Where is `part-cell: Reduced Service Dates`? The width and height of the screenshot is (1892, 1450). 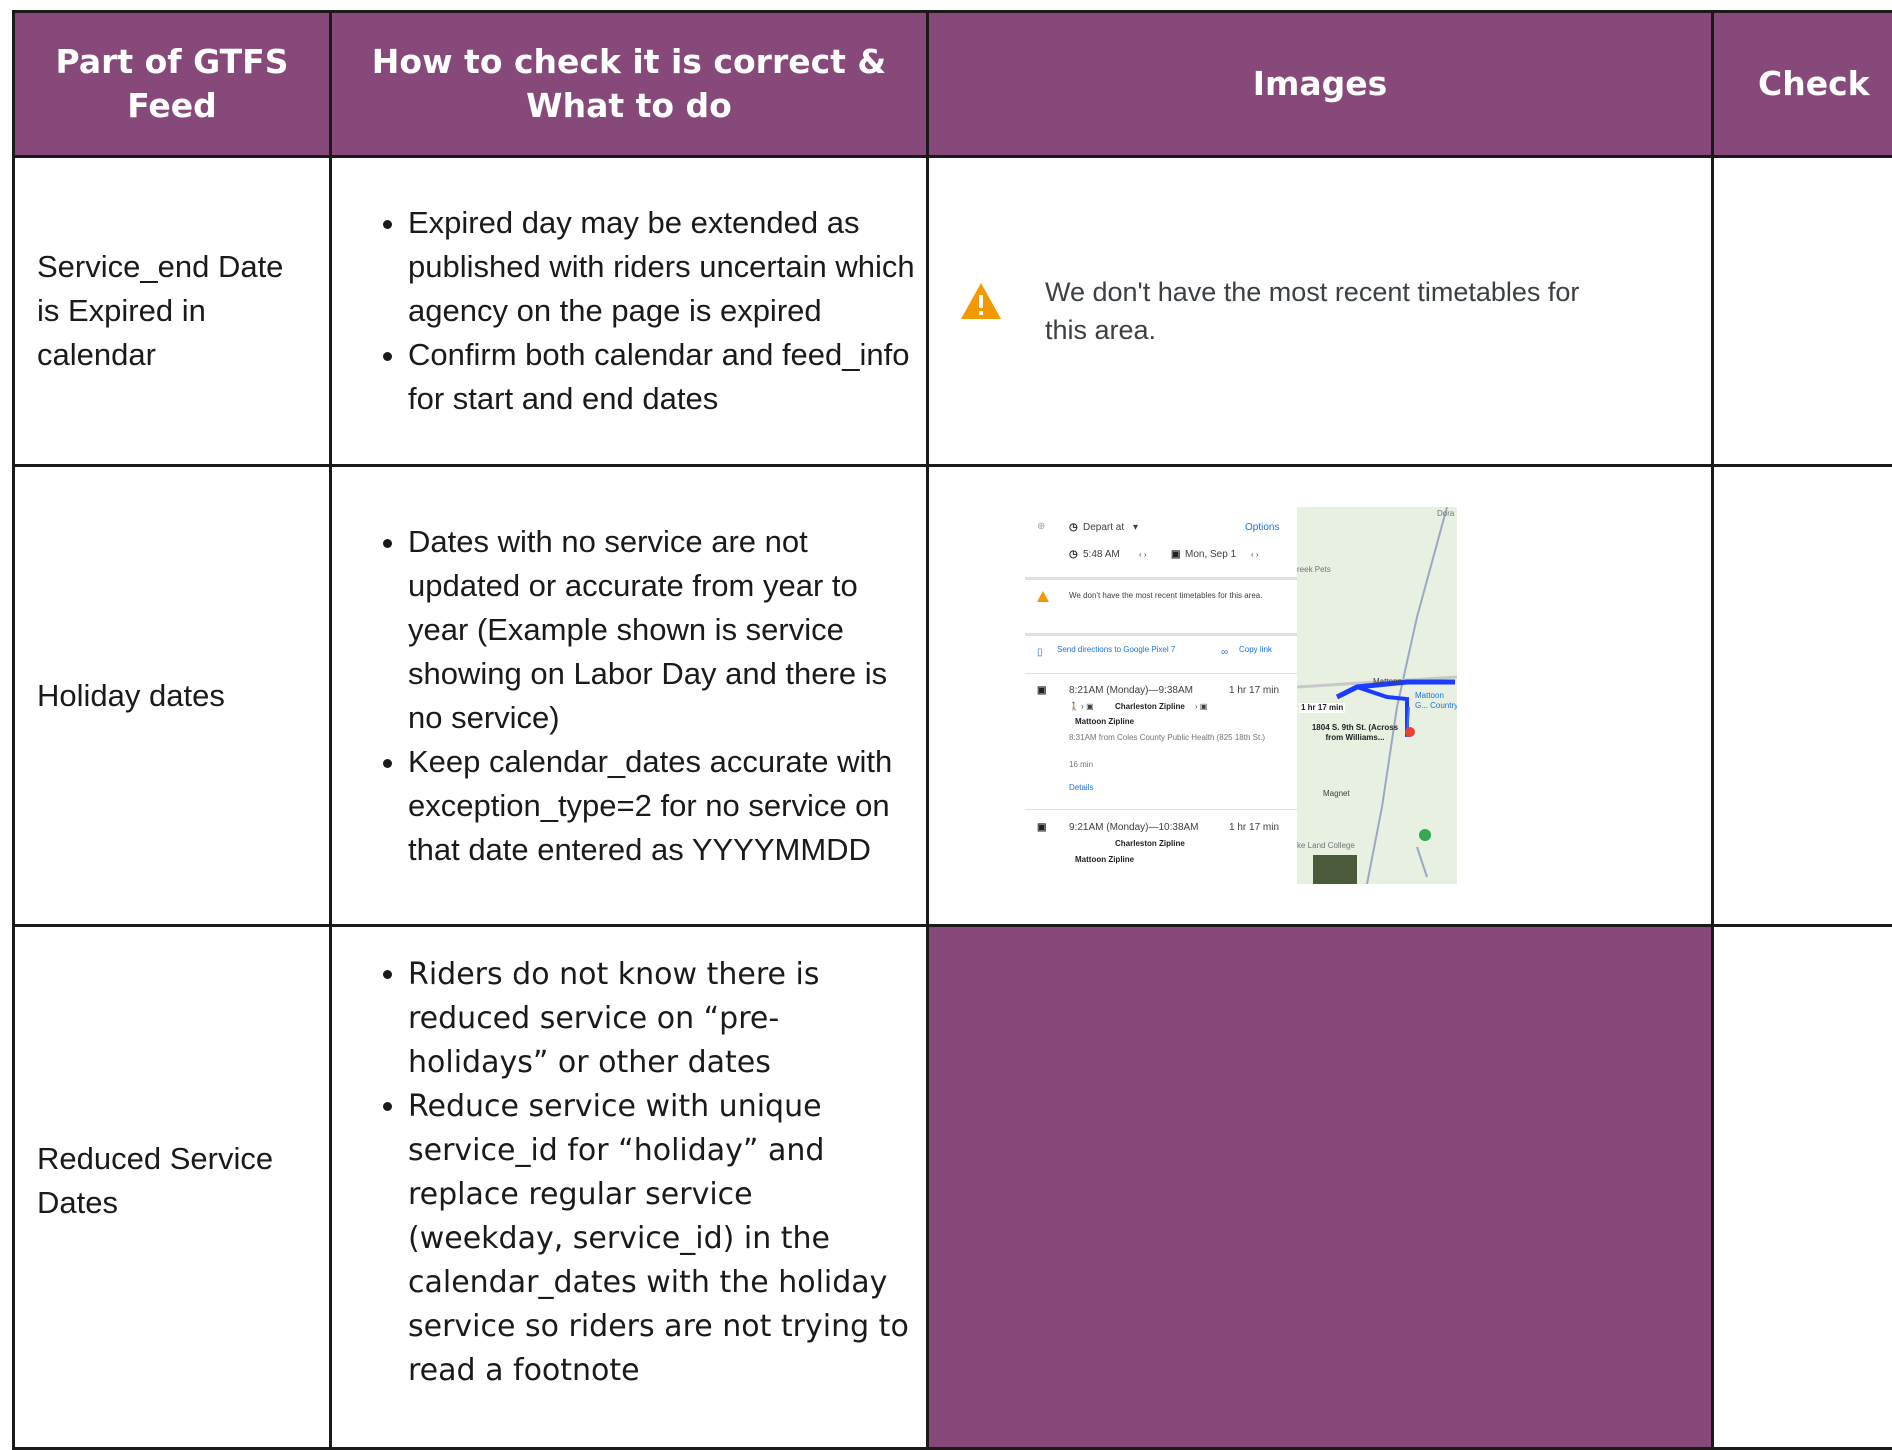
part-cell: Reduced Service Dates is located at coordinates (172, 1187).